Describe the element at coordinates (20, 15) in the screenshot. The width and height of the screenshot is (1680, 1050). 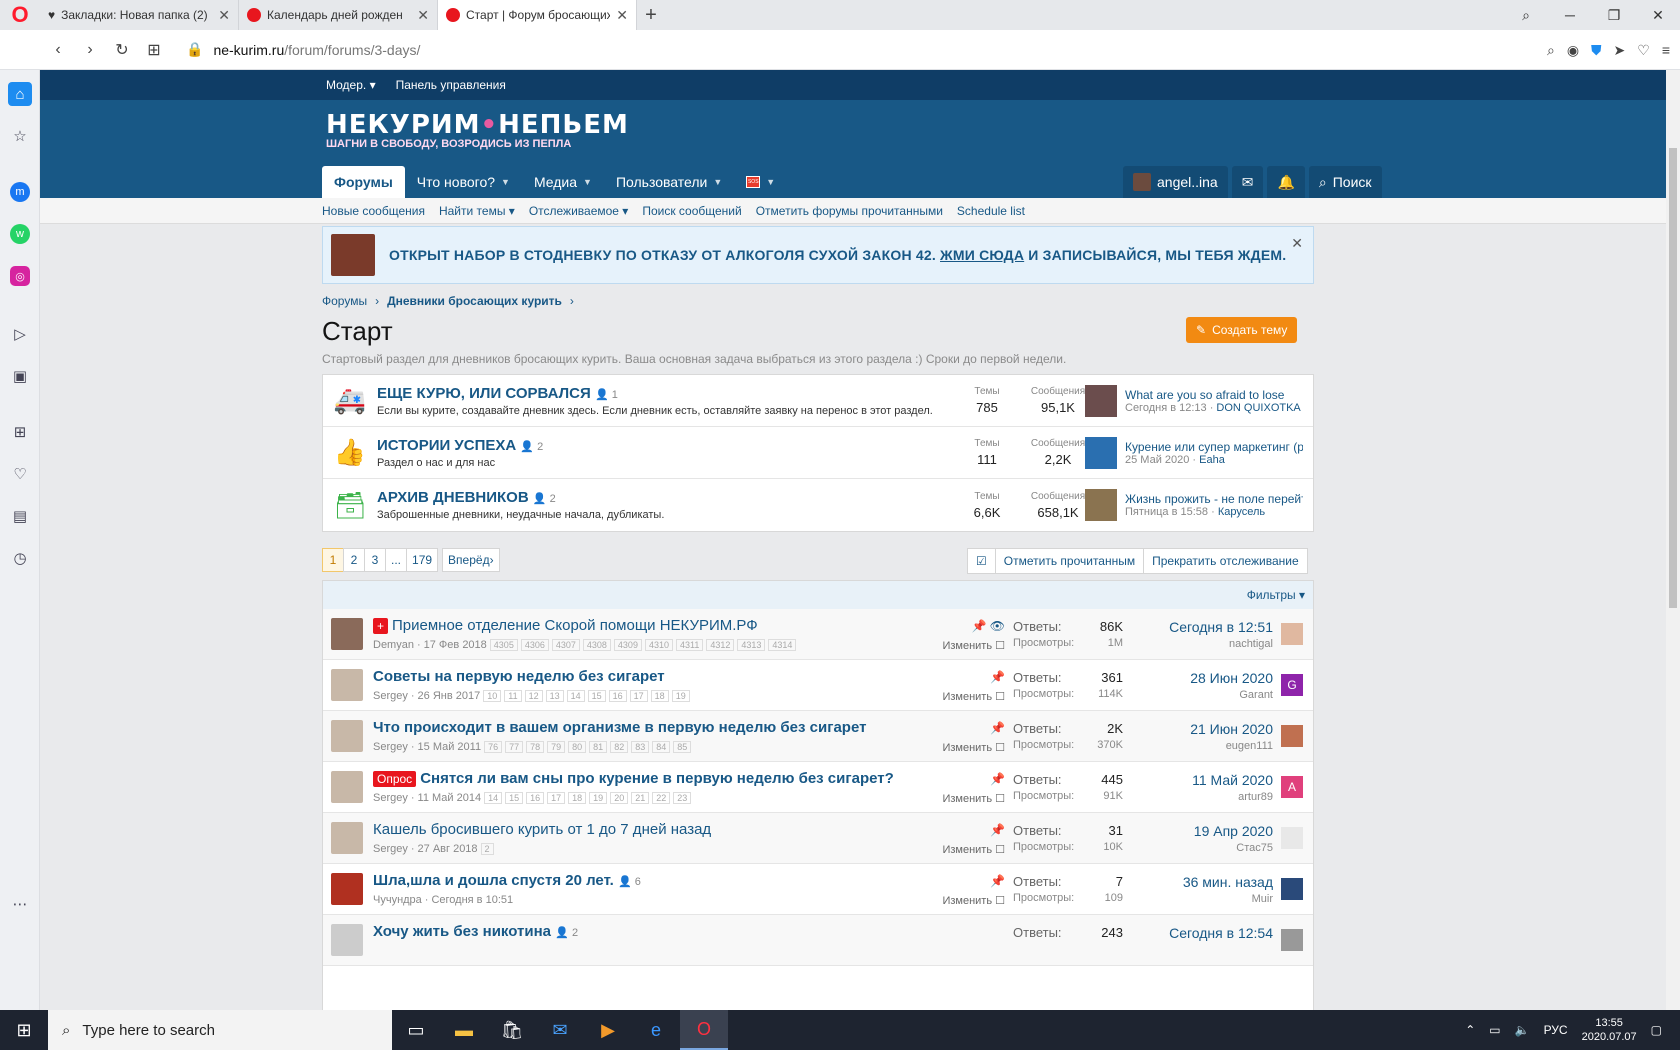
I see `opera-logo-icon: O` at that location.